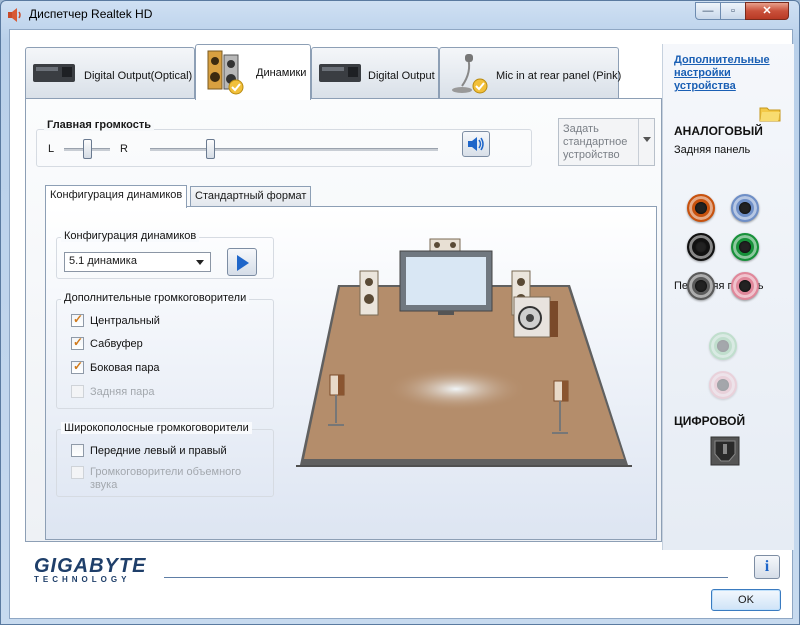 The height and width of the screenshot is (625, 800). I want to click on balance-left-label: L, so click(51, 149).